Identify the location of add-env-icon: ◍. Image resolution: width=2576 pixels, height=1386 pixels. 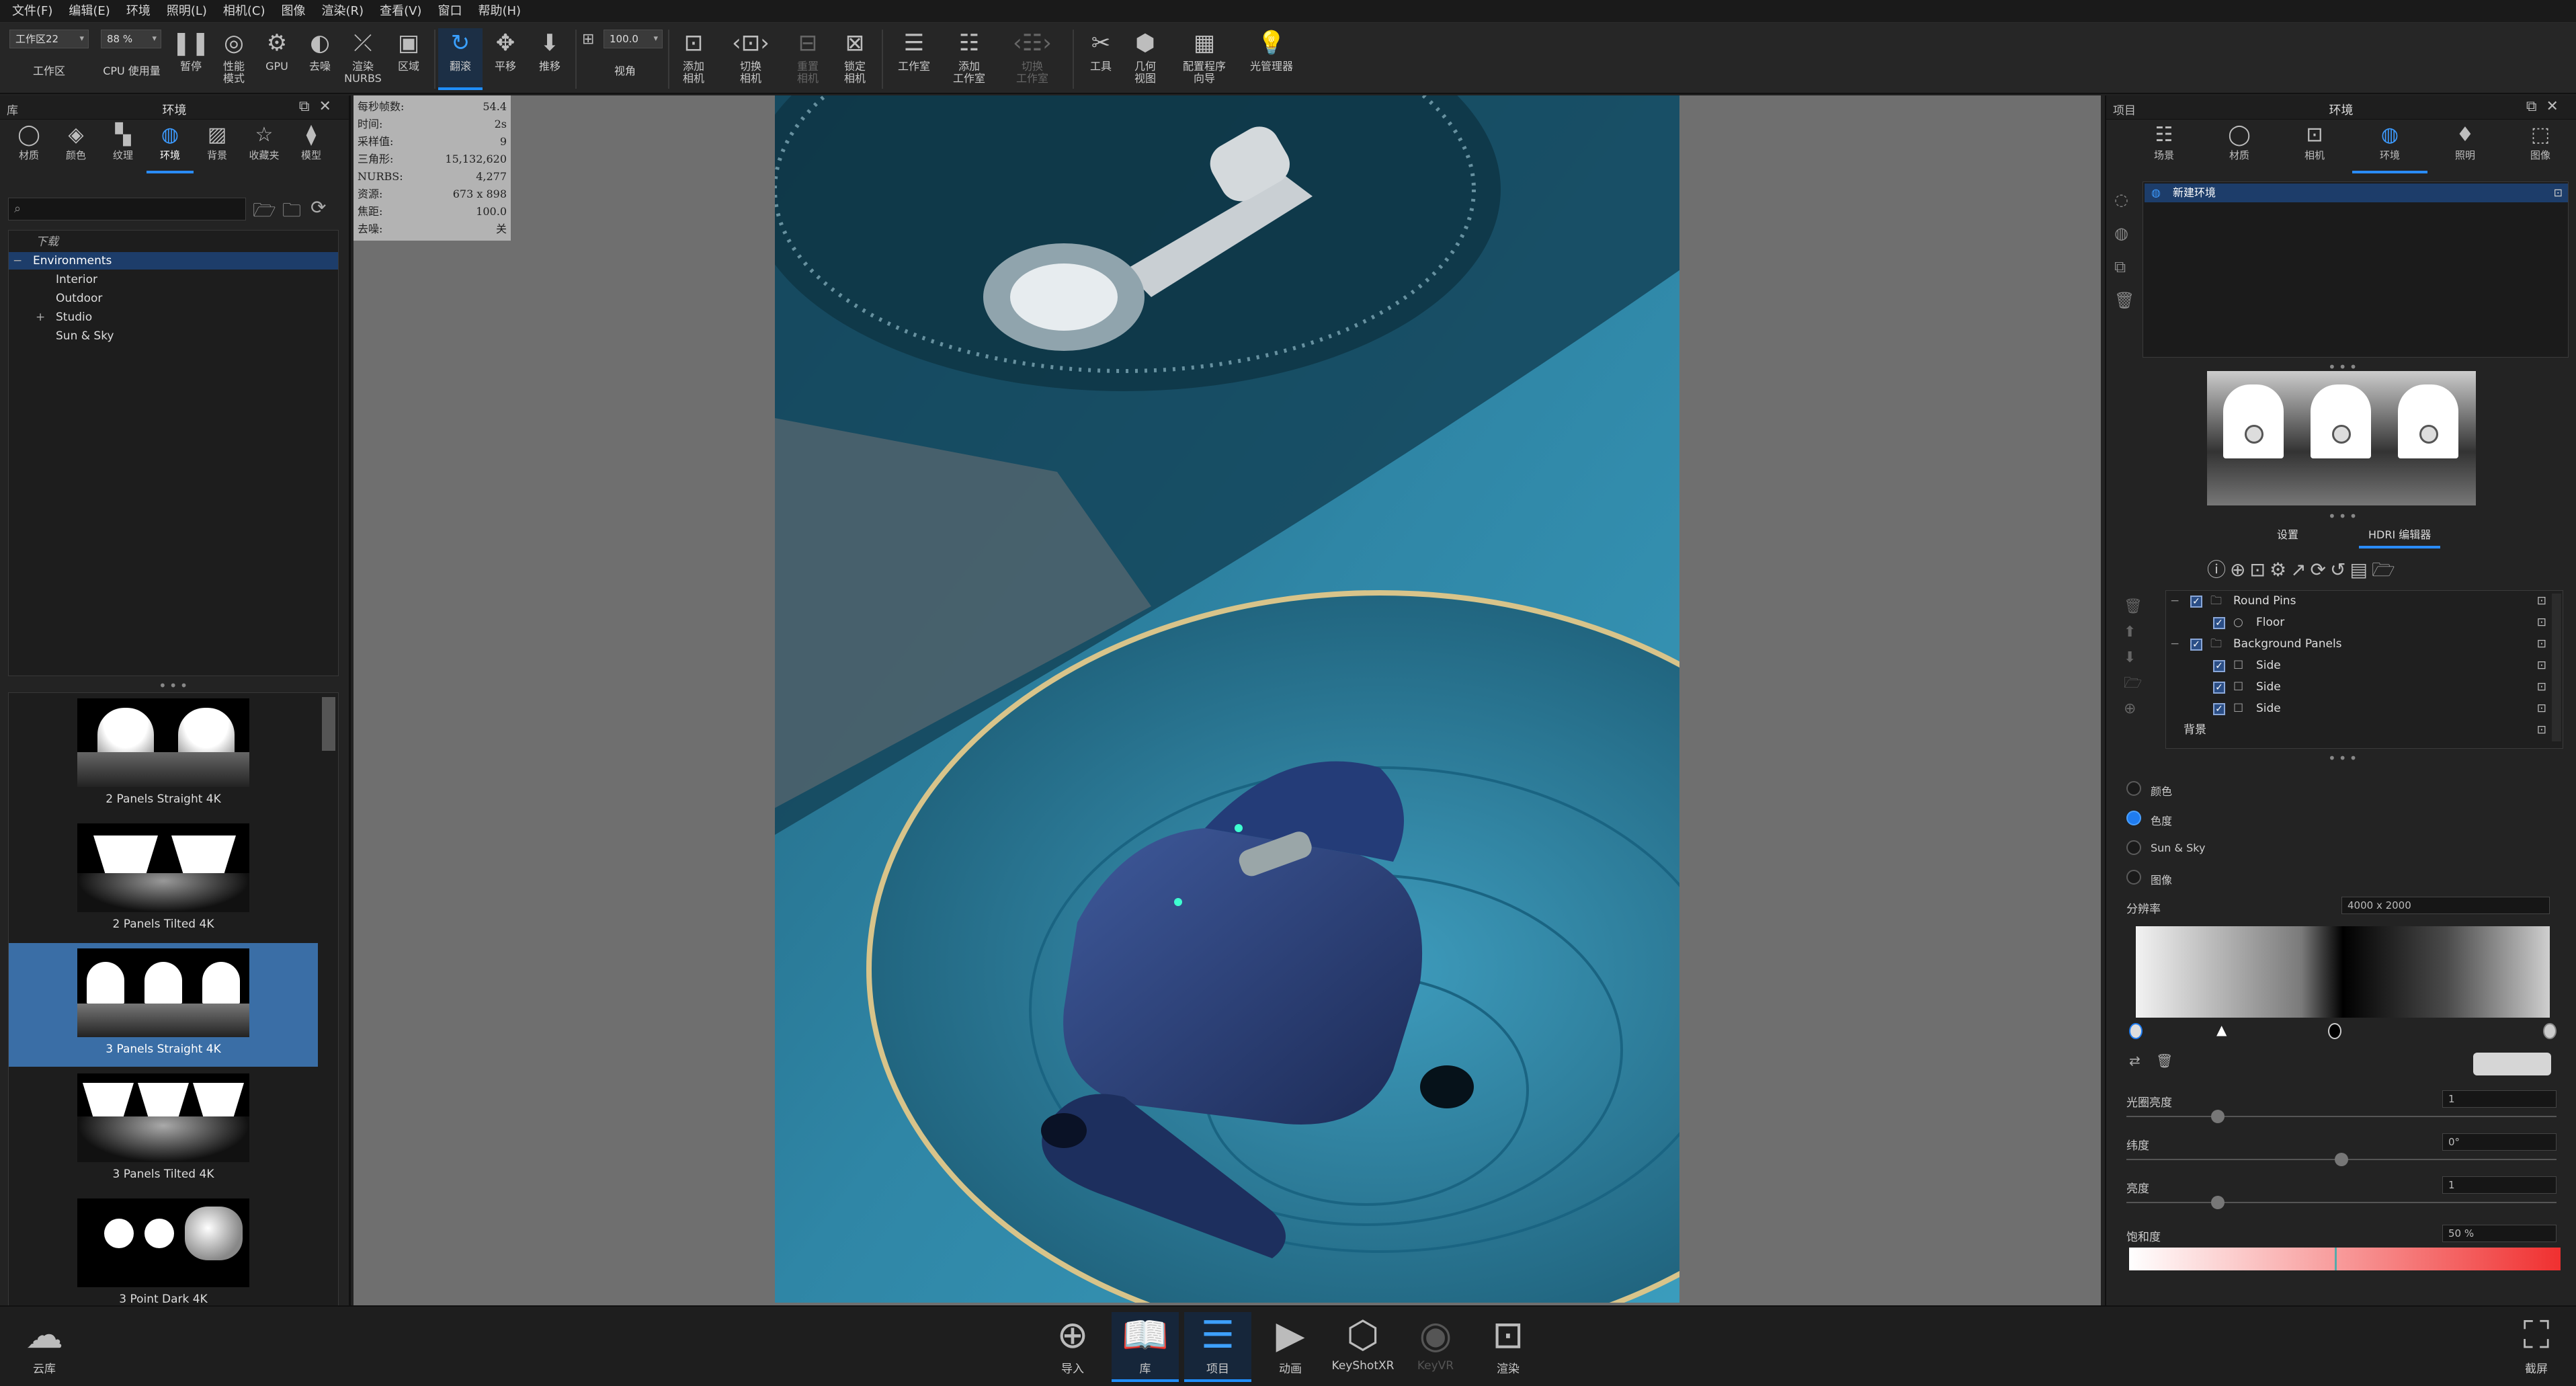
(2124, 233).